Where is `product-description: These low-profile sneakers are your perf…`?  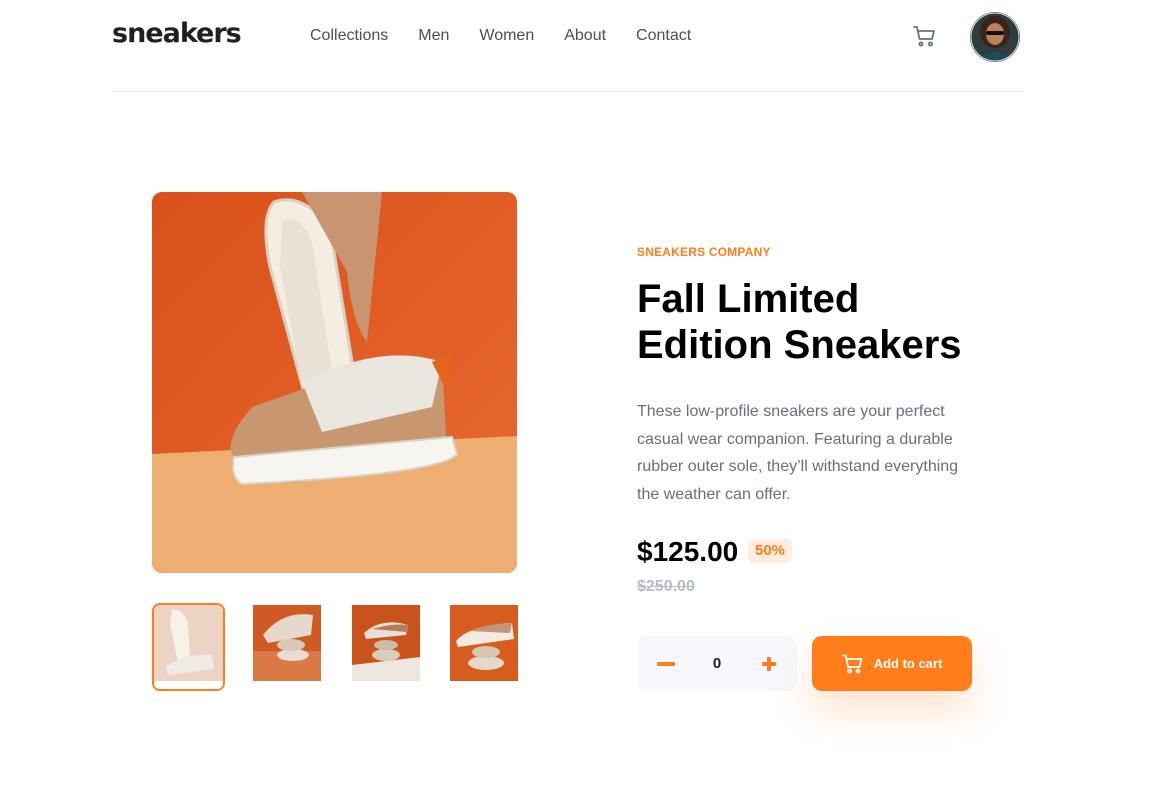
product-description: These low-profile sneakers are your perf… is located at coordinates (798, 453).